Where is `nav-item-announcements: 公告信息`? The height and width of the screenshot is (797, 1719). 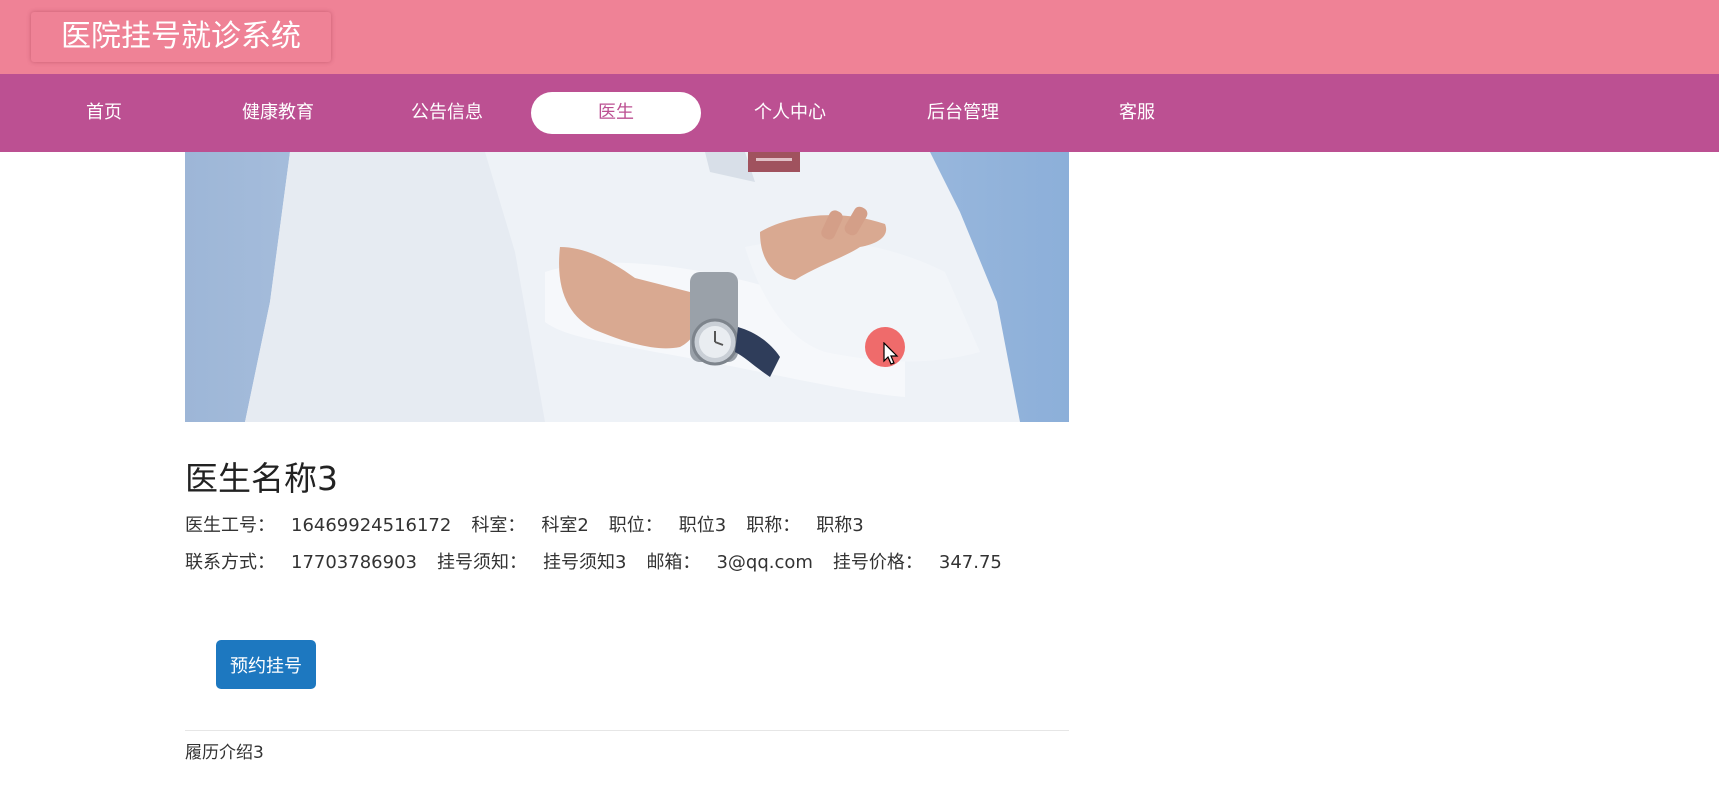 nav-item-announcements: 公告信息 is located at coordinates (447, 113).